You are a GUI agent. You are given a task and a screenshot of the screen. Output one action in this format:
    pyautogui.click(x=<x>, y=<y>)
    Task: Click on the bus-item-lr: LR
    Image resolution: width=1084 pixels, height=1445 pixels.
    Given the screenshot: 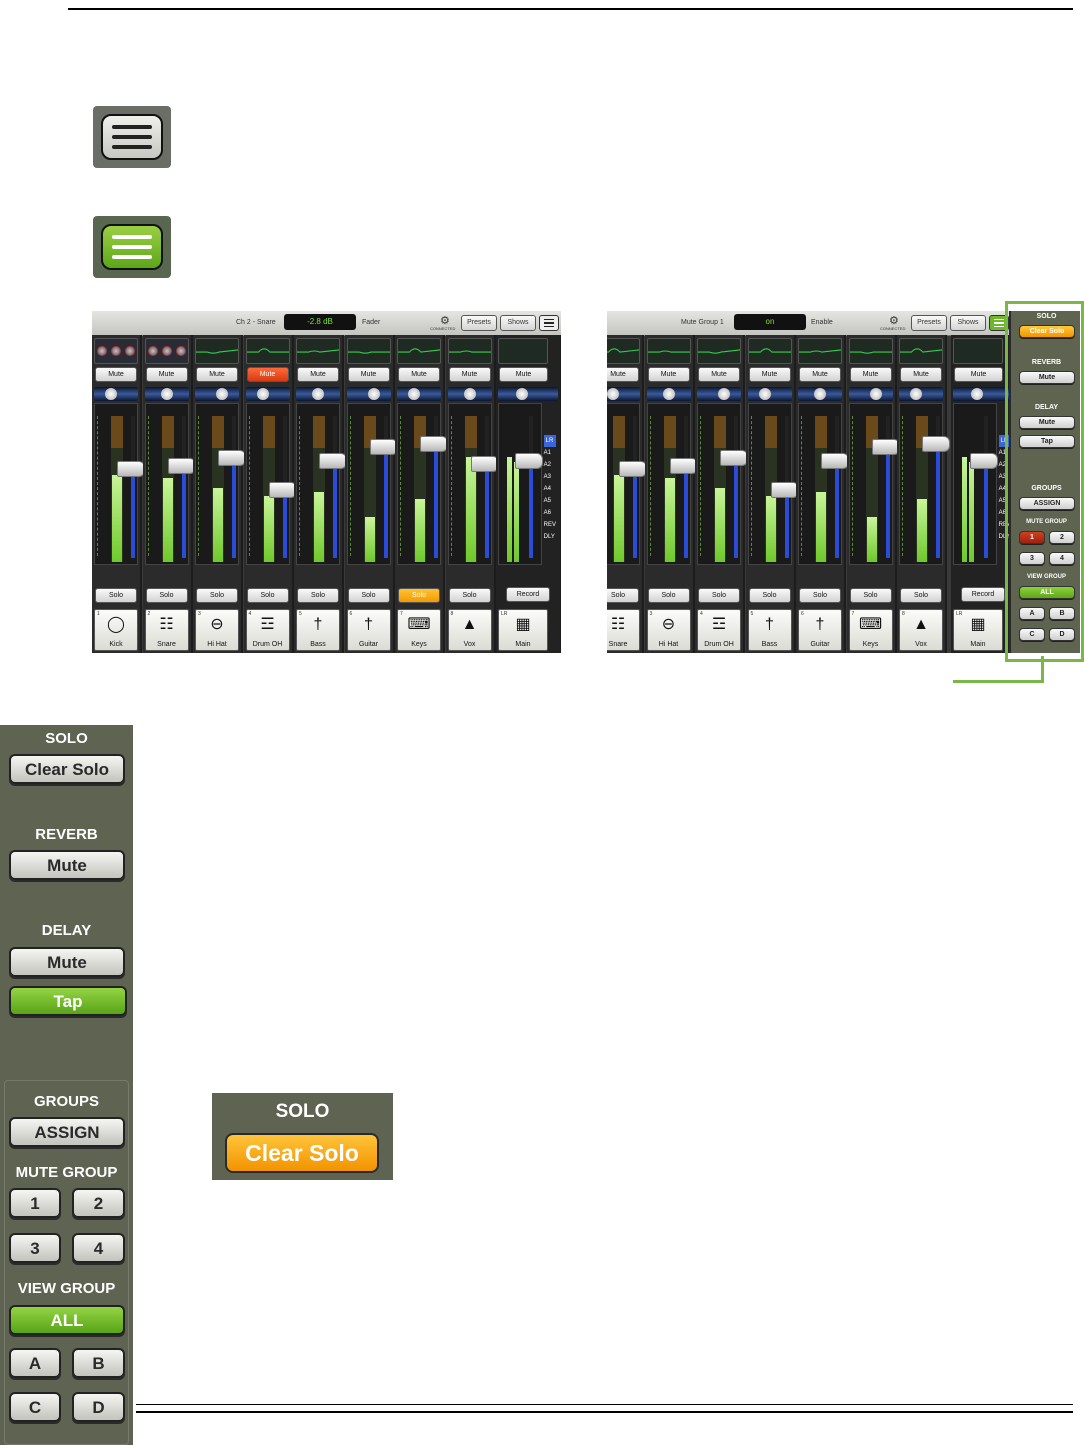 What is the action you would take?
    pyautogui.click(x=549, y=441)
    